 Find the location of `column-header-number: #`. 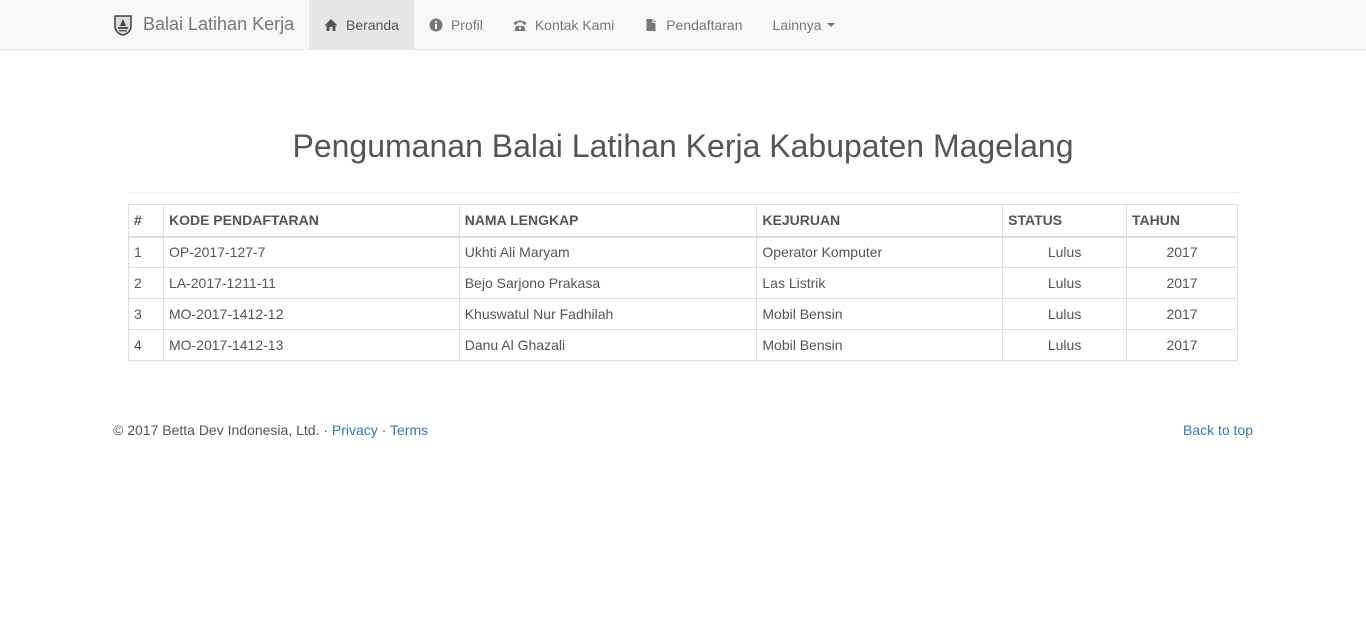

column-header-number: # is located at coordinates (146, 221).